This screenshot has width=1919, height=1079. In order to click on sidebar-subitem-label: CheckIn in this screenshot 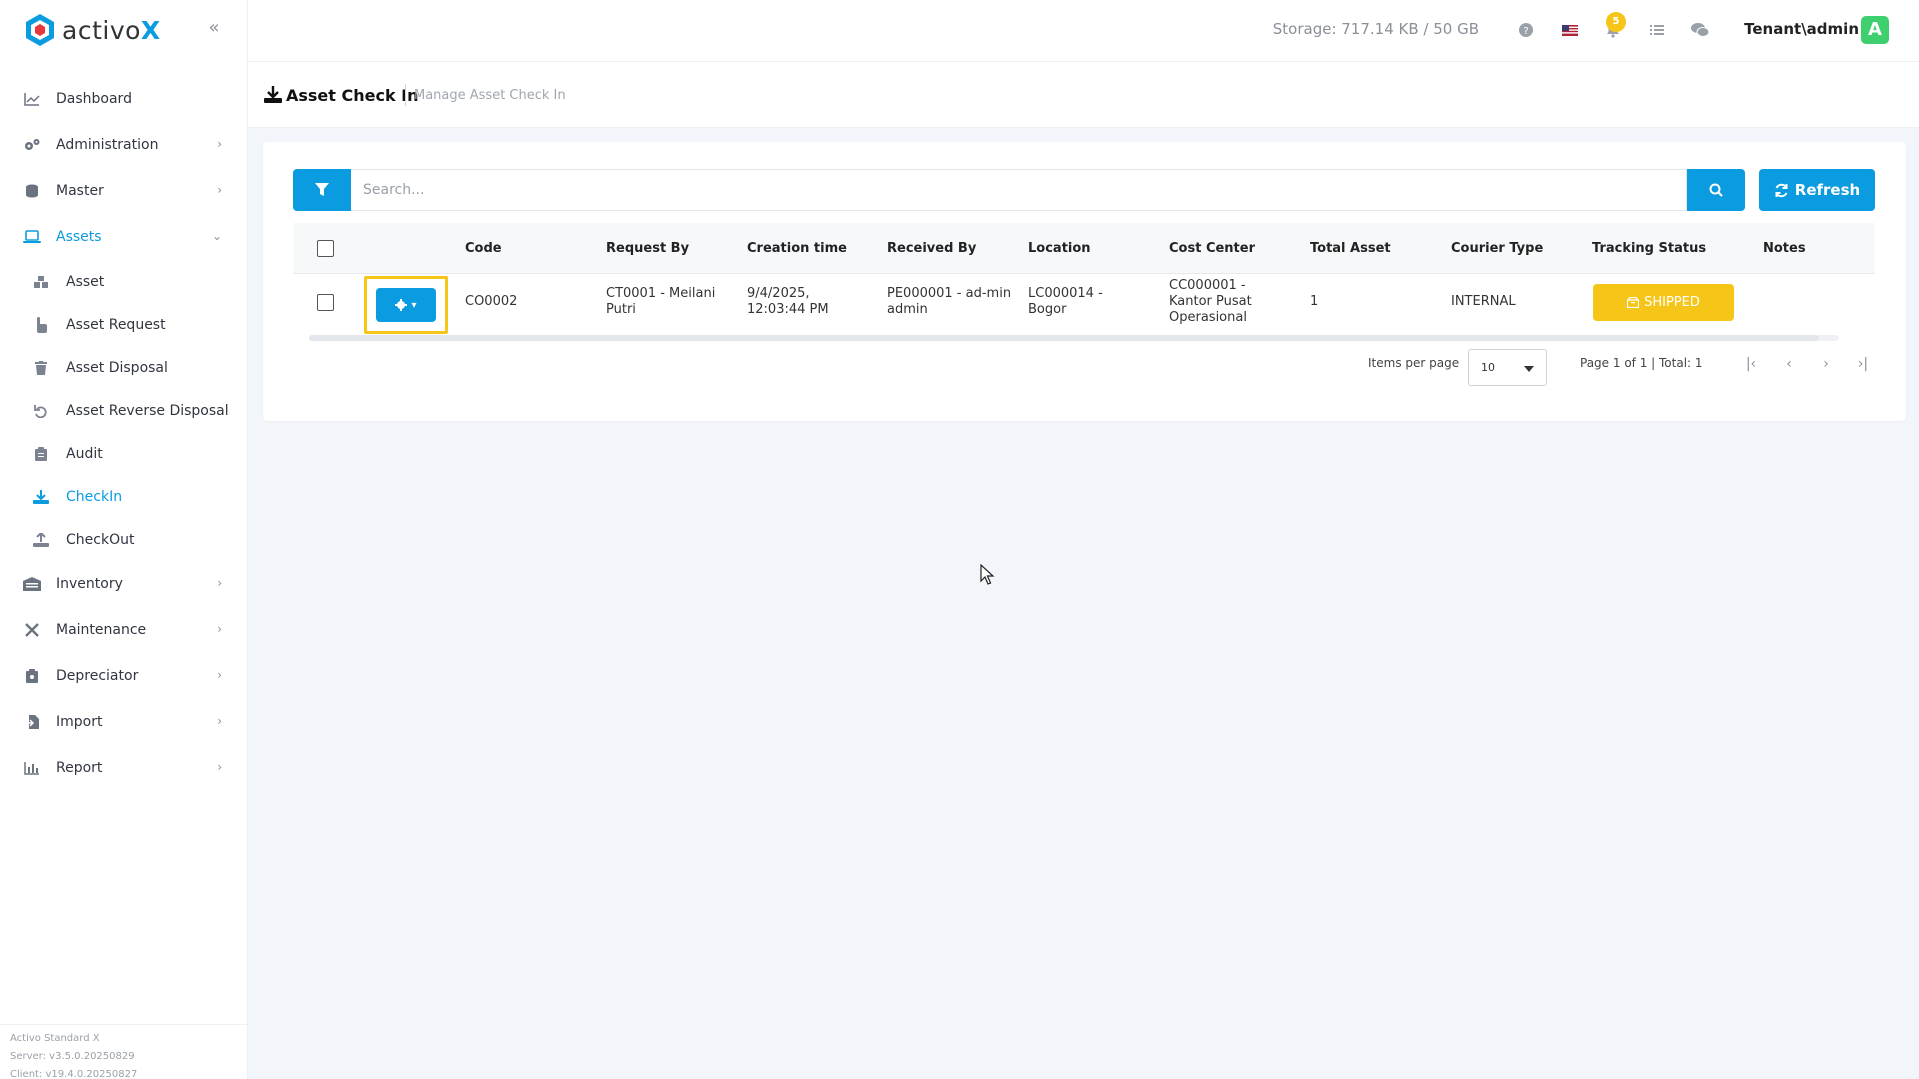, I will do `click(94, 496)`.